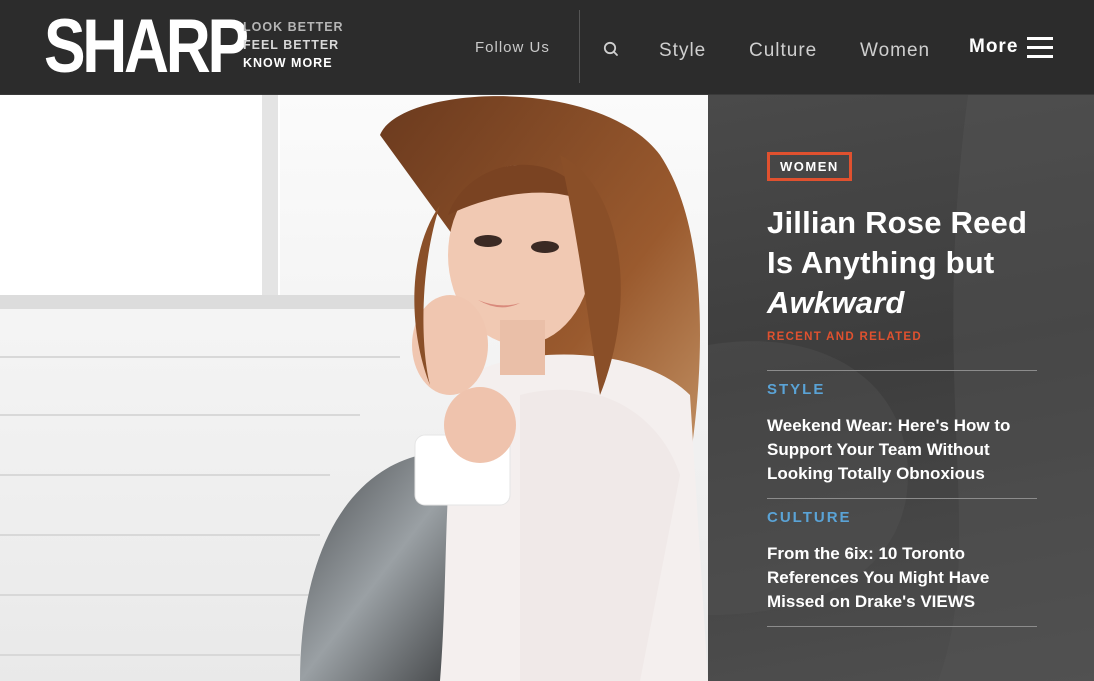 This screenshot has height=681, width=1094. I want to click on headline-line-2: Is Anything but, so click(881, 262).